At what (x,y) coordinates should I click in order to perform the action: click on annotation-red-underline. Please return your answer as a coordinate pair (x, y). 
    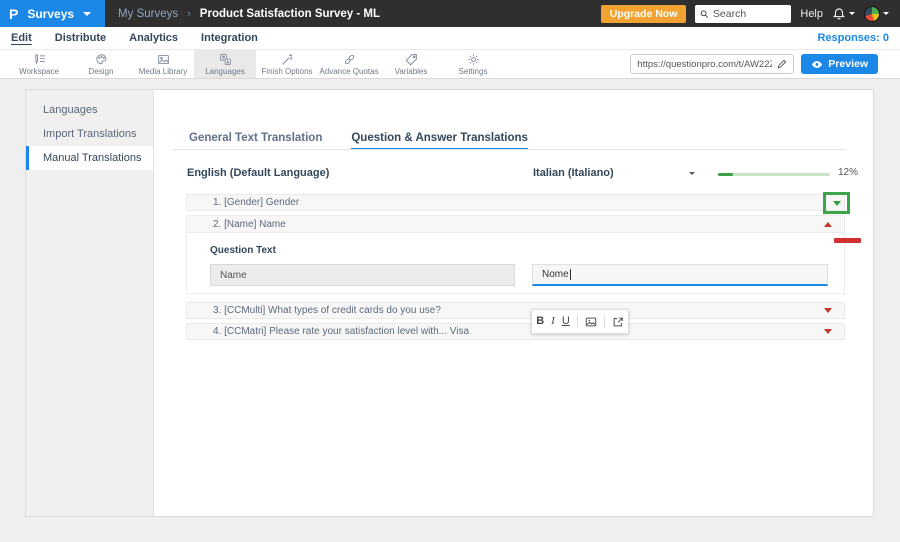
    Looking at the image, I should click on (847, 240).